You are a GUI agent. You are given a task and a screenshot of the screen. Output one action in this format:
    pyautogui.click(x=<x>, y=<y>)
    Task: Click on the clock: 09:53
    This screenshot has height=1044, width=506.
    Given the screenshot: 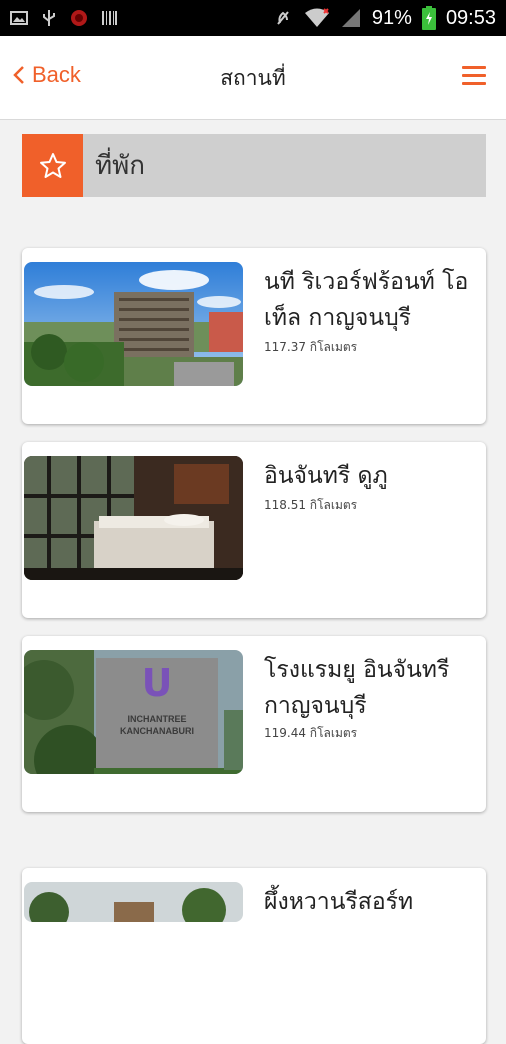 What is the action you would take?
    pyautogui.click(x=470, y=17)
    